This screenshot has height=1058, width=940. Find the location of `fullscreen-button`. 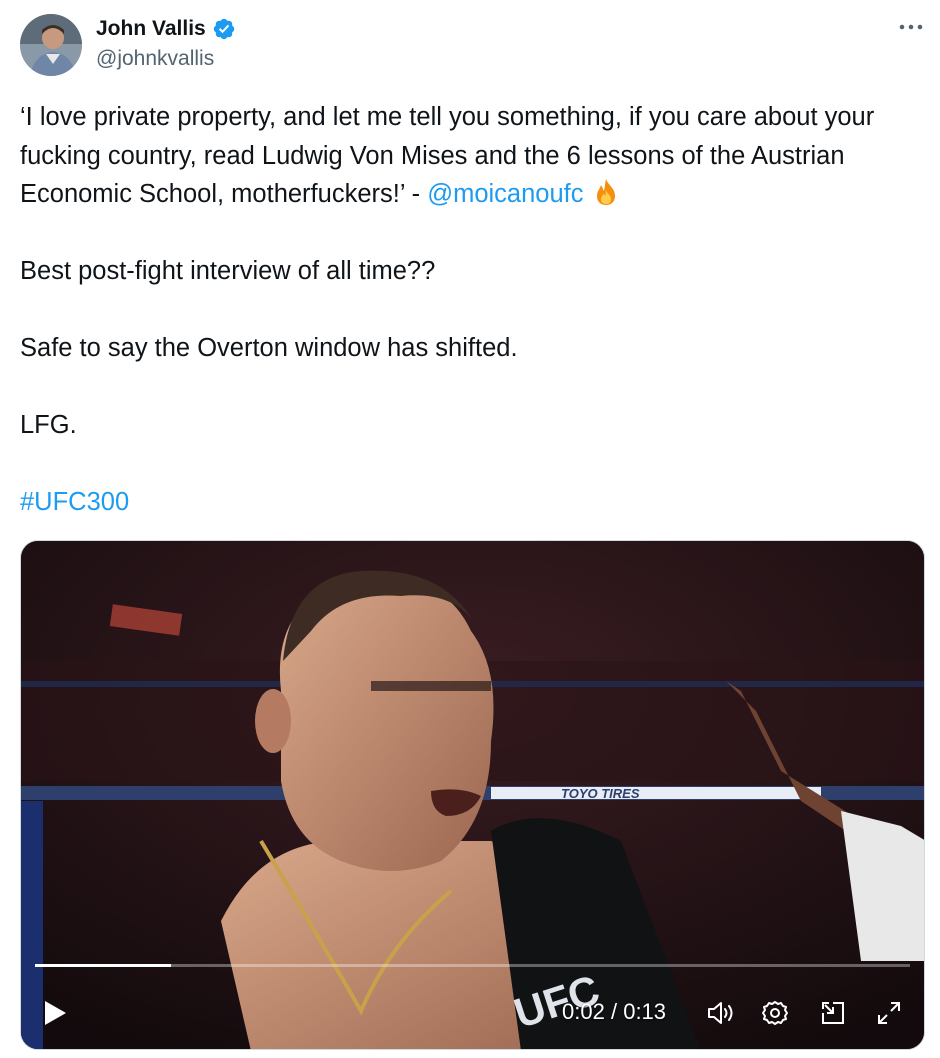

fullscreen-button is located at coordinates (889, 1013).